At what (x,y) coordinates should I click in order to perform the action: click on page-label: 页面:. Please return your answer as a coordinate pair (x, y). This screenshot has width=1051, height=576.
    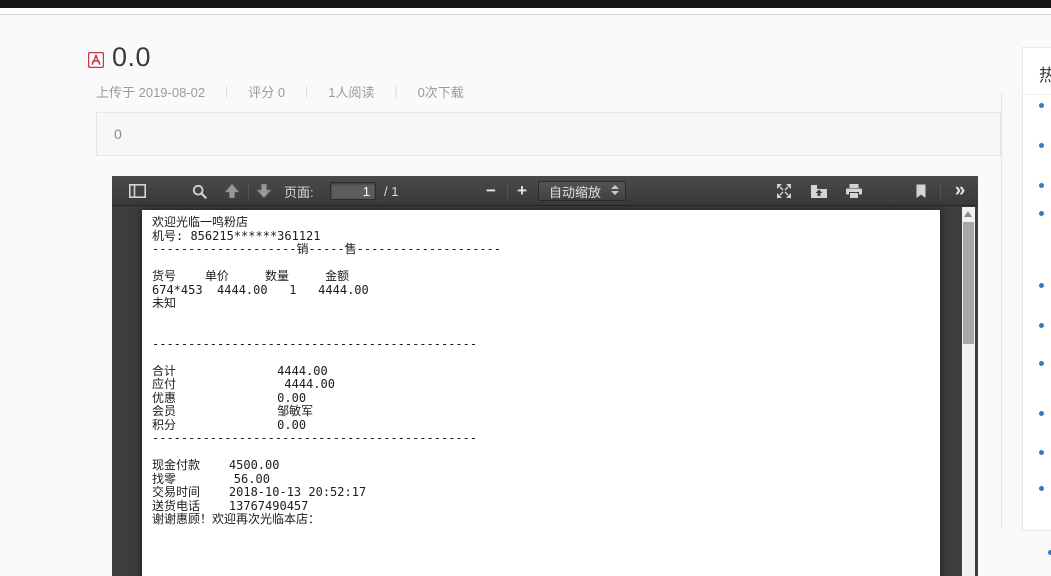
    Looking at the image, I should click on (299, 192).